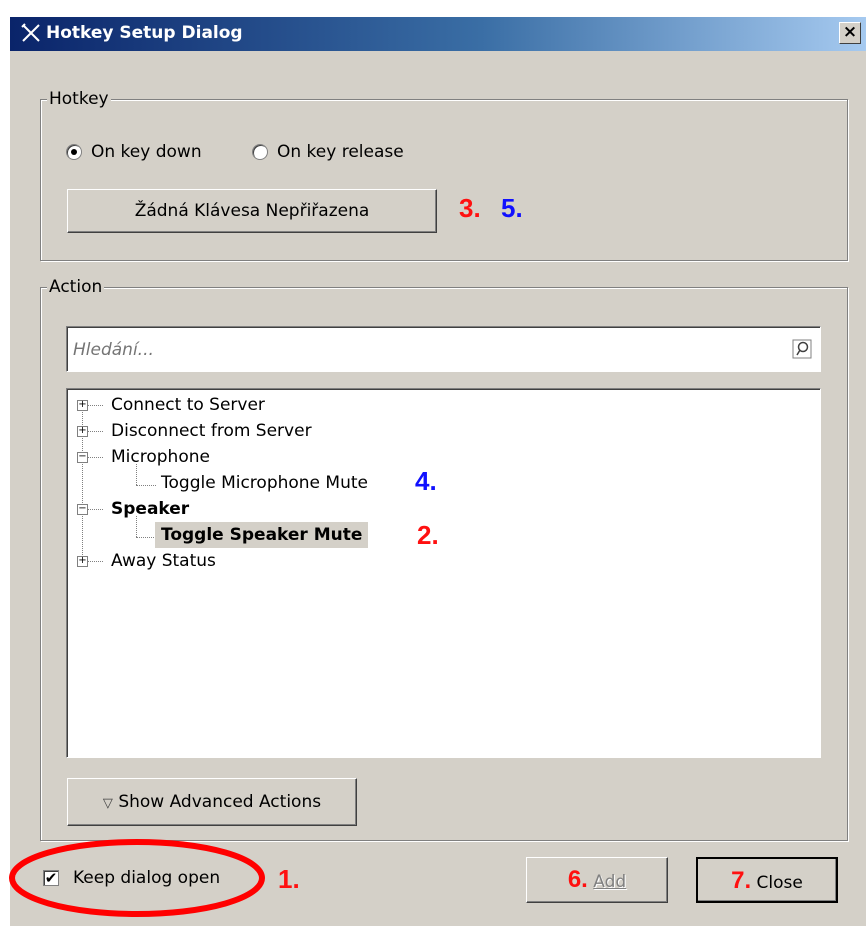  Describe the element at coordinates (779, 883) in the screenshot. I see `close-button-label: Close` at that location.